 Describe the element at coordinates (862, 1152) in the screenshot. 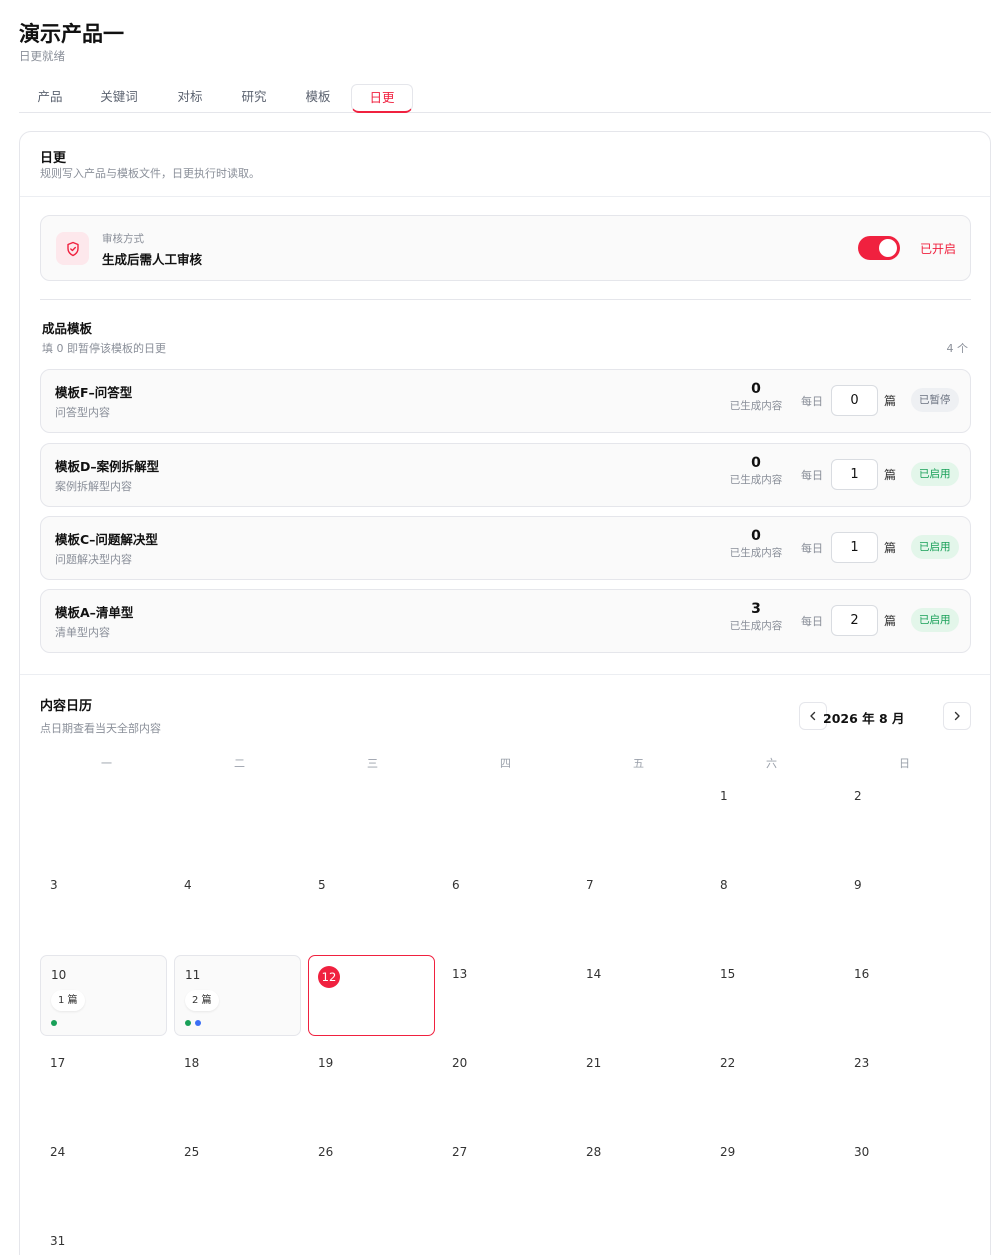

I see `day-number: 30` at that location.